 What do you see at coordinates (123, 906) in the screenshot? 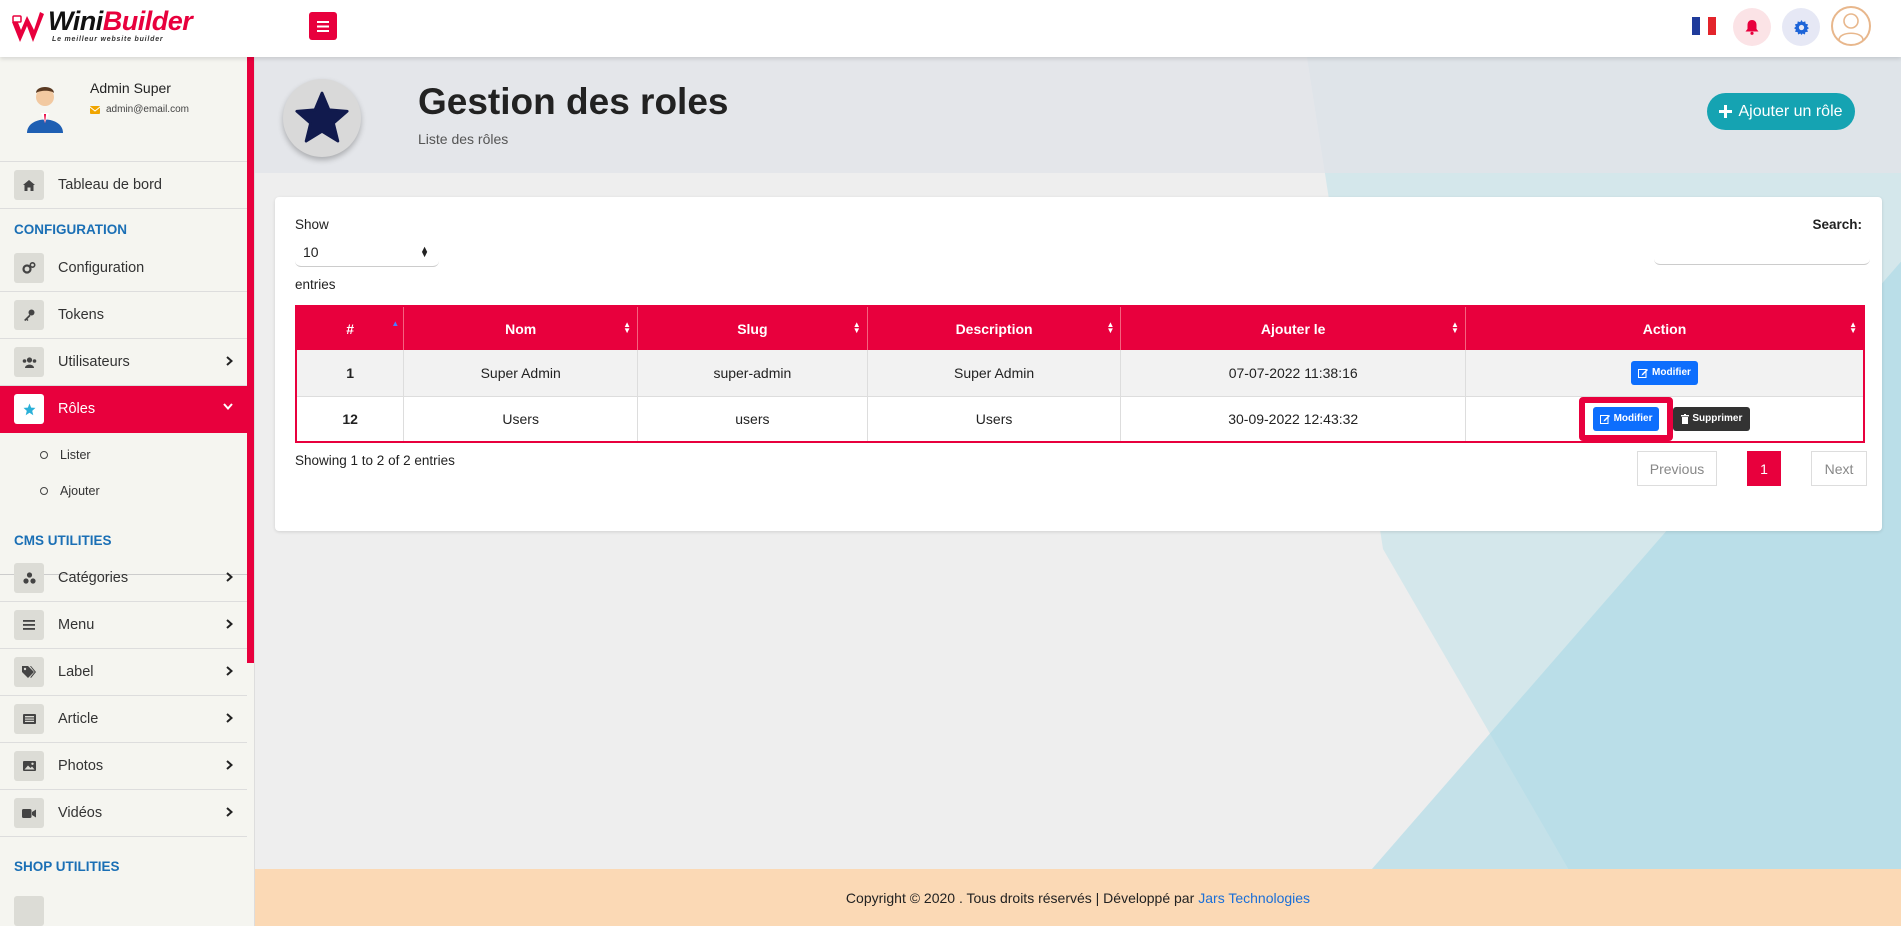
I see `sidebar-item-partial` at bounding box center [123, 906].